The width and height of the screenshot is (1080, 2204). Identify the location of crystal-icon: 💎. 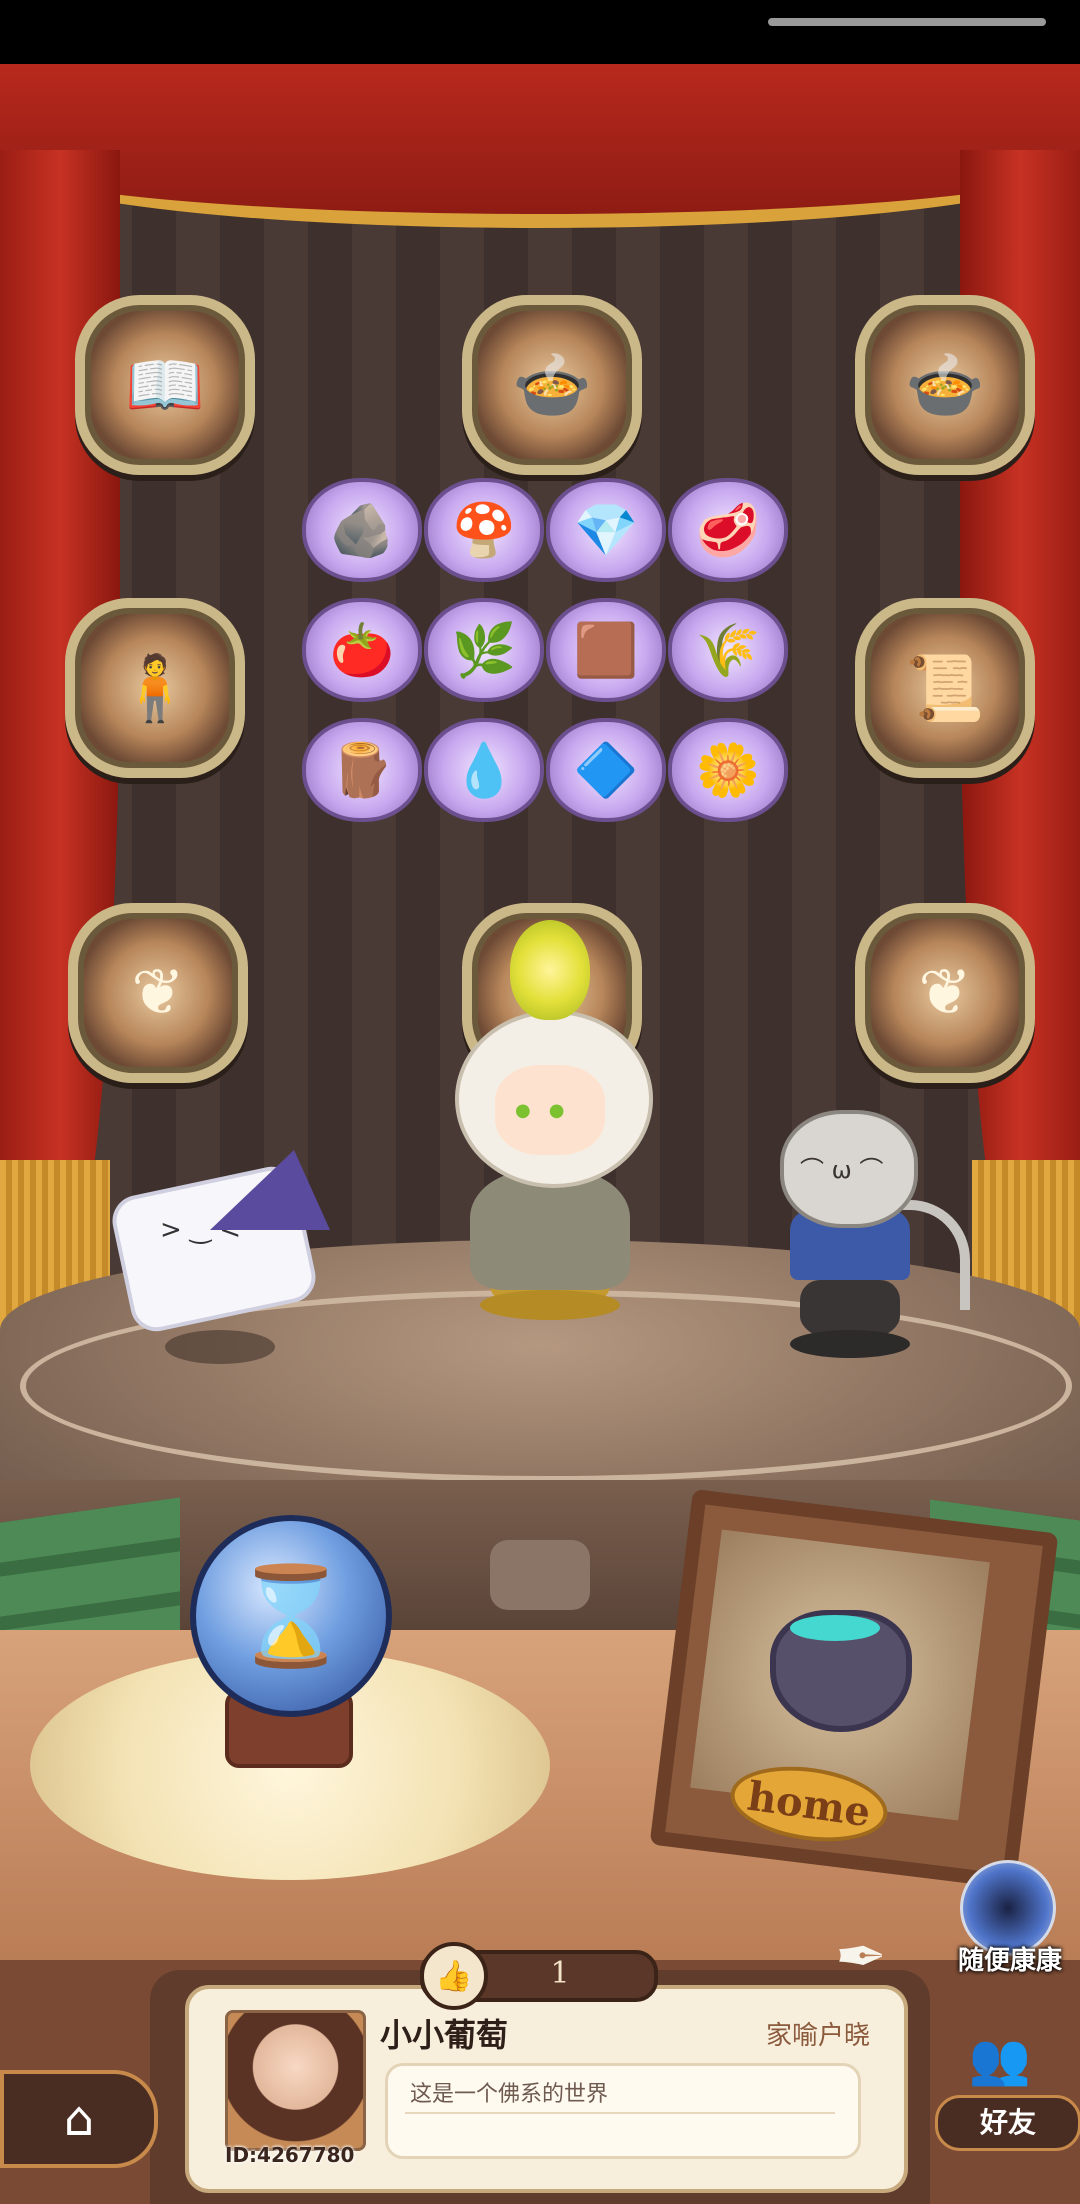
(606, 530).